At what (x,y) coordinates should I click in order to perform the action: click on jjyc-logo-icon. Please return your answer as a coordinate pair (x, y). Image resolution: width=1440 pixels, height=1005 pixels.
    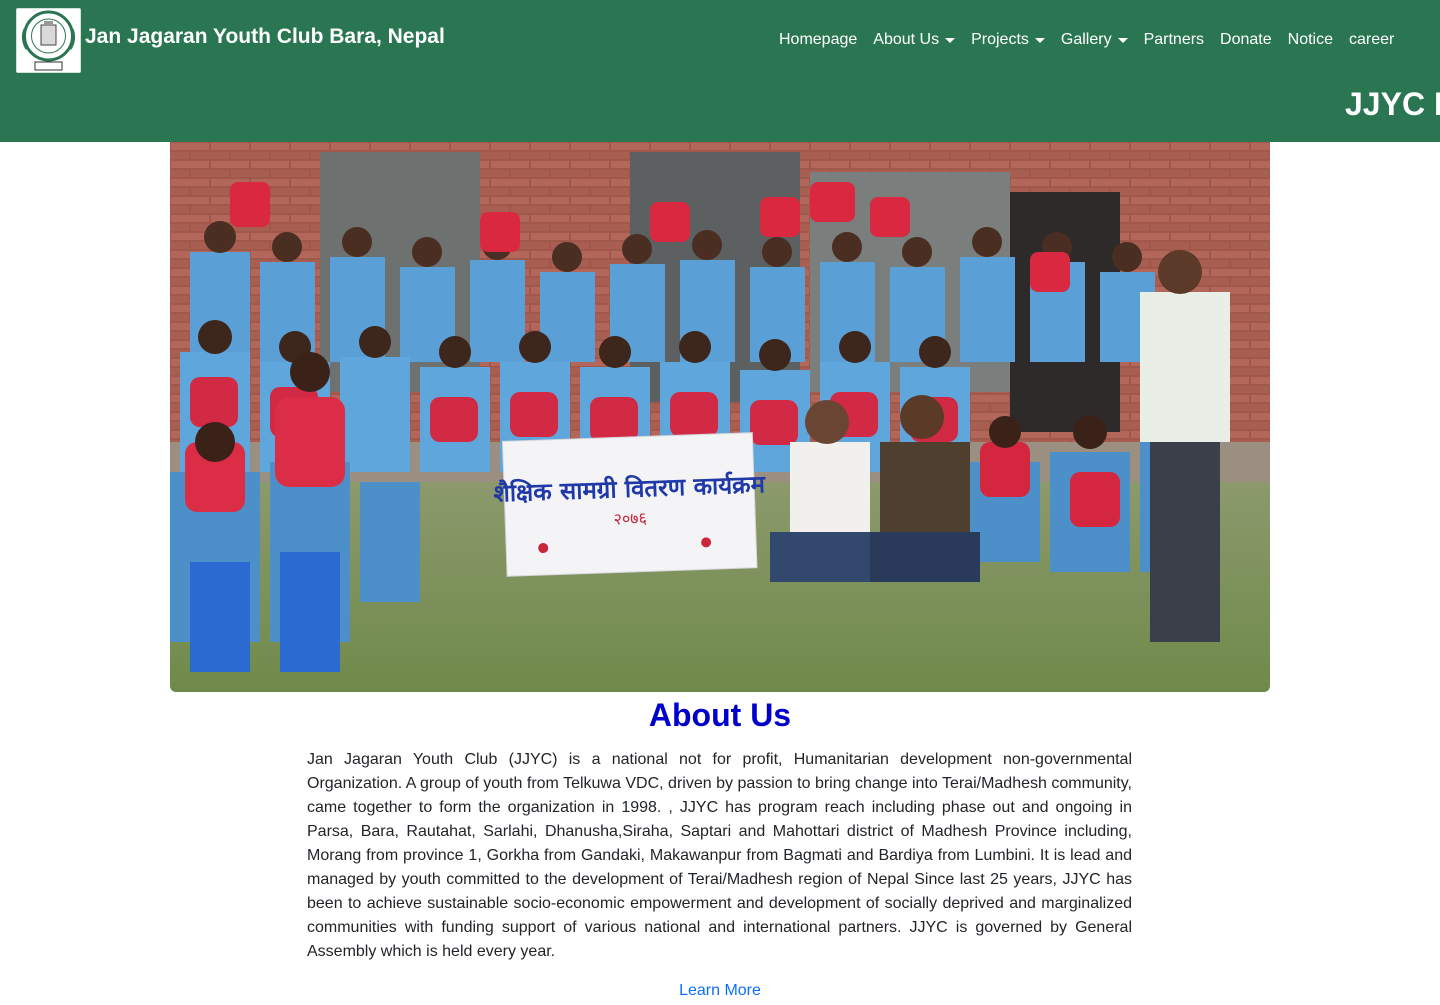
    Looking at the image, I should click on (48, 40).